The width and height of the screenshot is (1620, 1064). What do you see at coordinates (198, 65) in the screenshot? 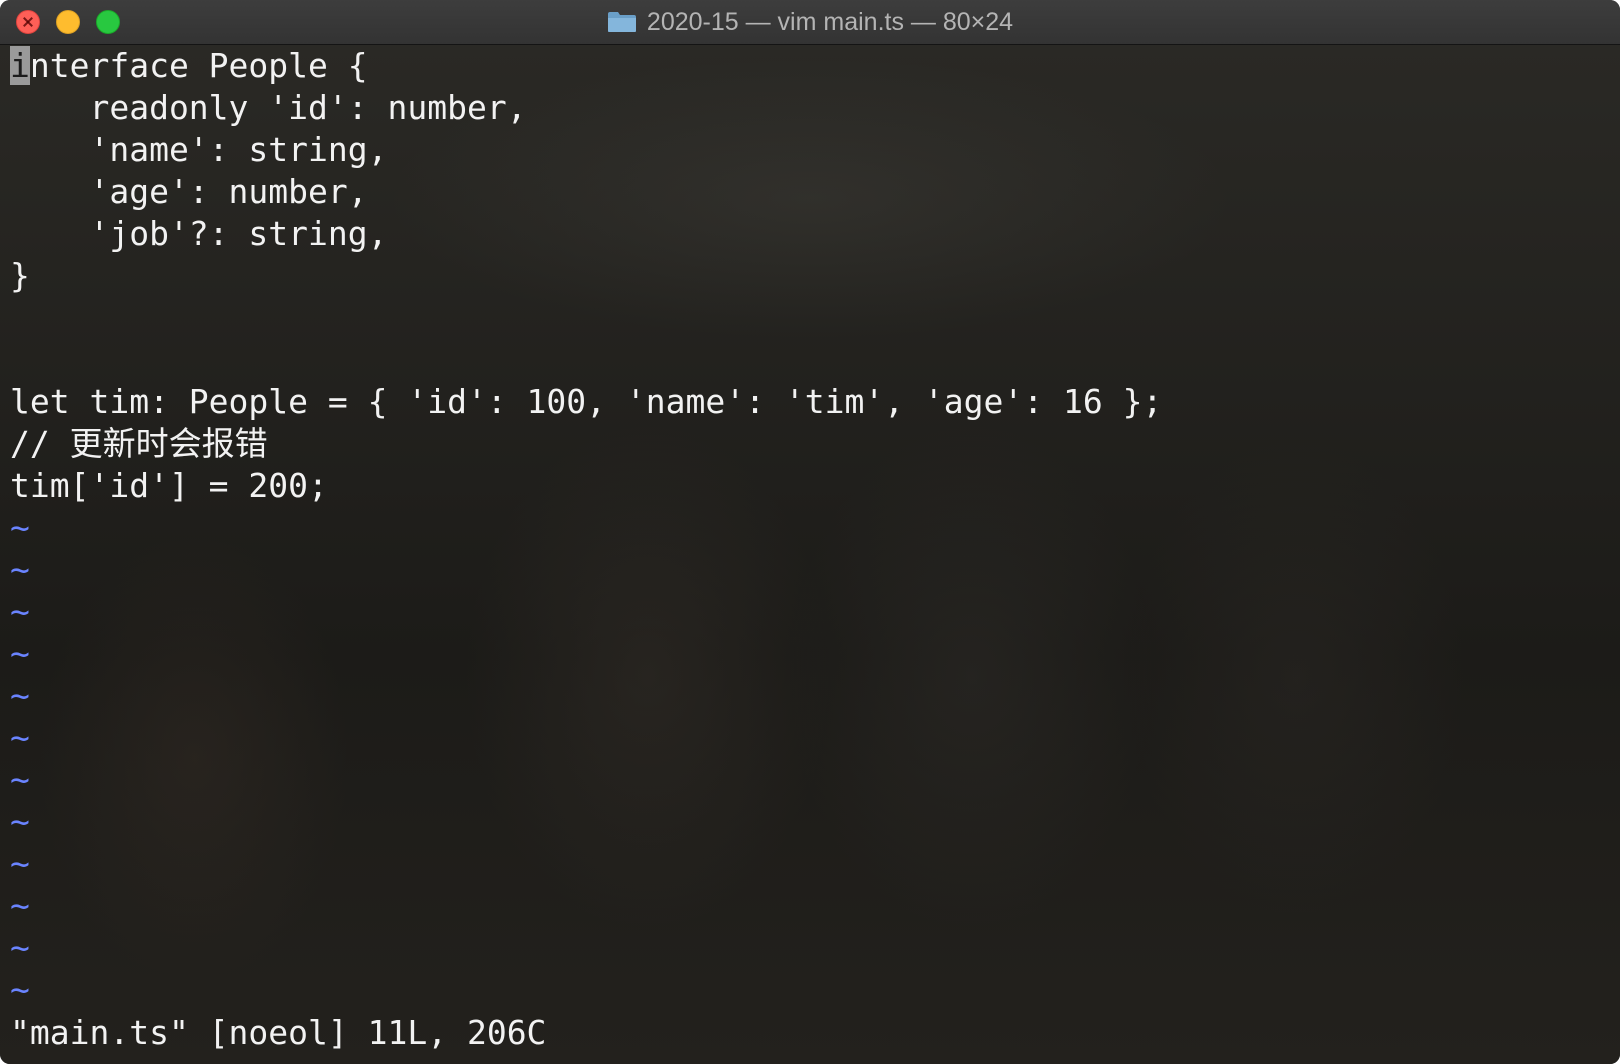
I see `code-line-text: nterface People {` at bounding box center [198, 65].